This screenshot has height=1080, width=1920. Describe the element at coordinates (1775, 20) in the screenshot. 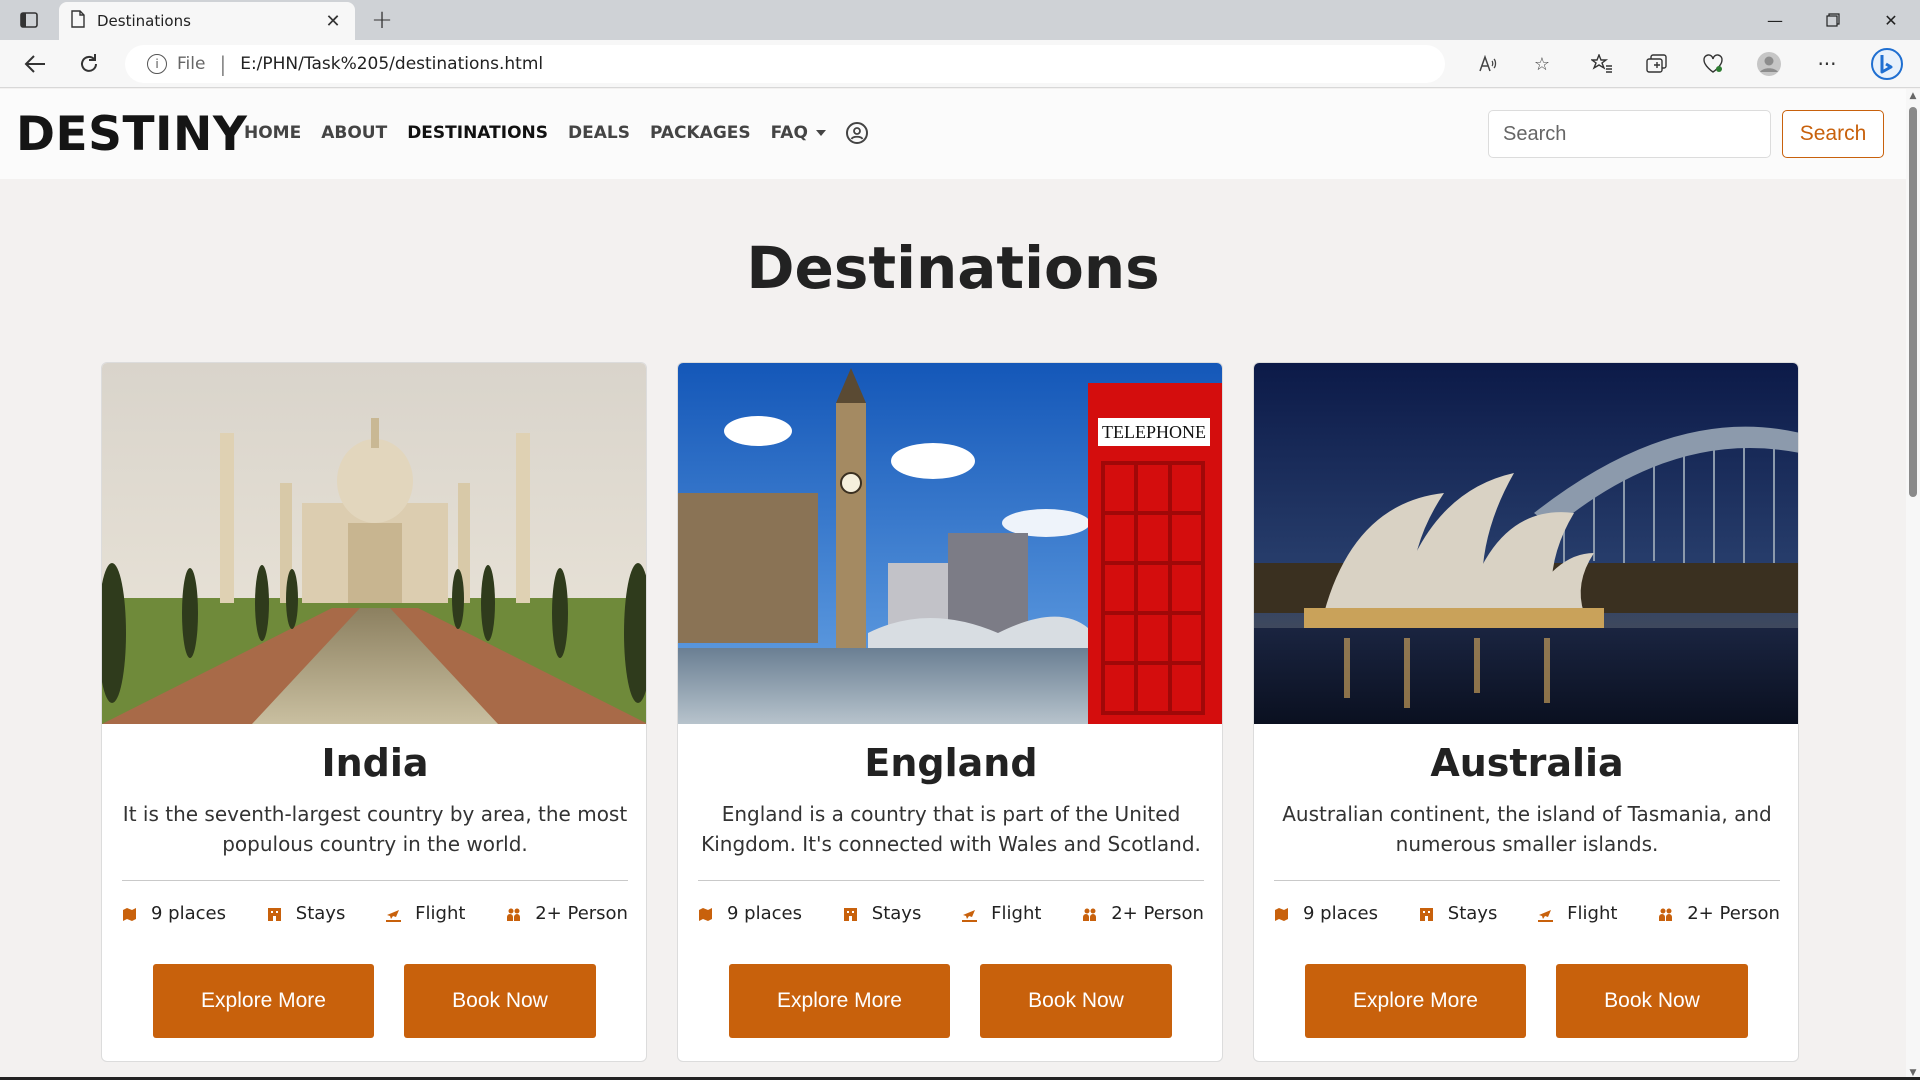

I see `minimize-button: —` at that location.